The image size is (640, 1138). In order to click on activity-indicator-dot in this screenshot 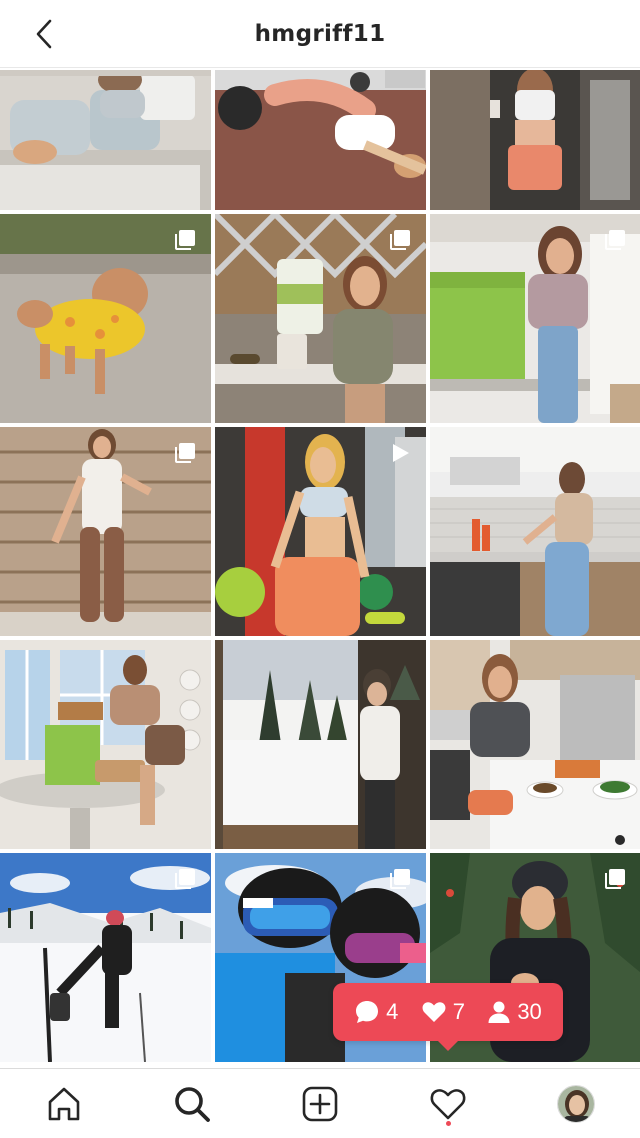, I will do `click(448, 1123)`.